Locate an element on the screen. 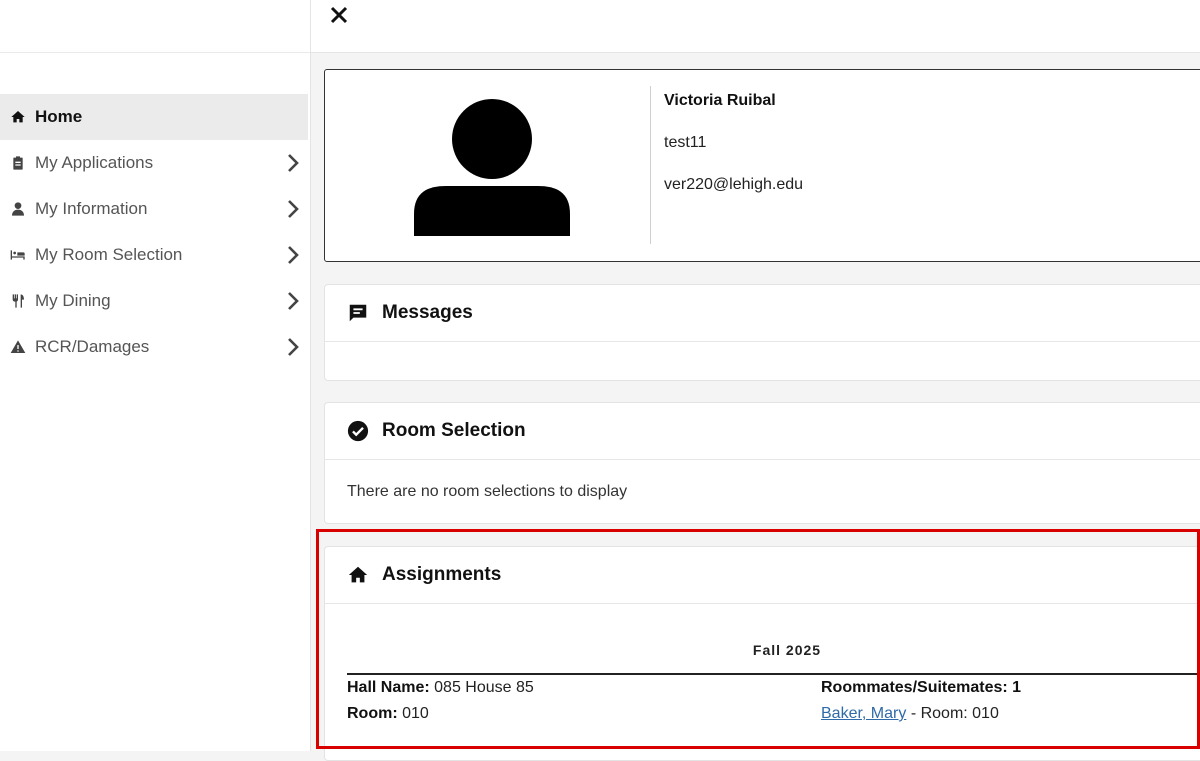  messages-card: Messages is located at coordinates (762, 332).